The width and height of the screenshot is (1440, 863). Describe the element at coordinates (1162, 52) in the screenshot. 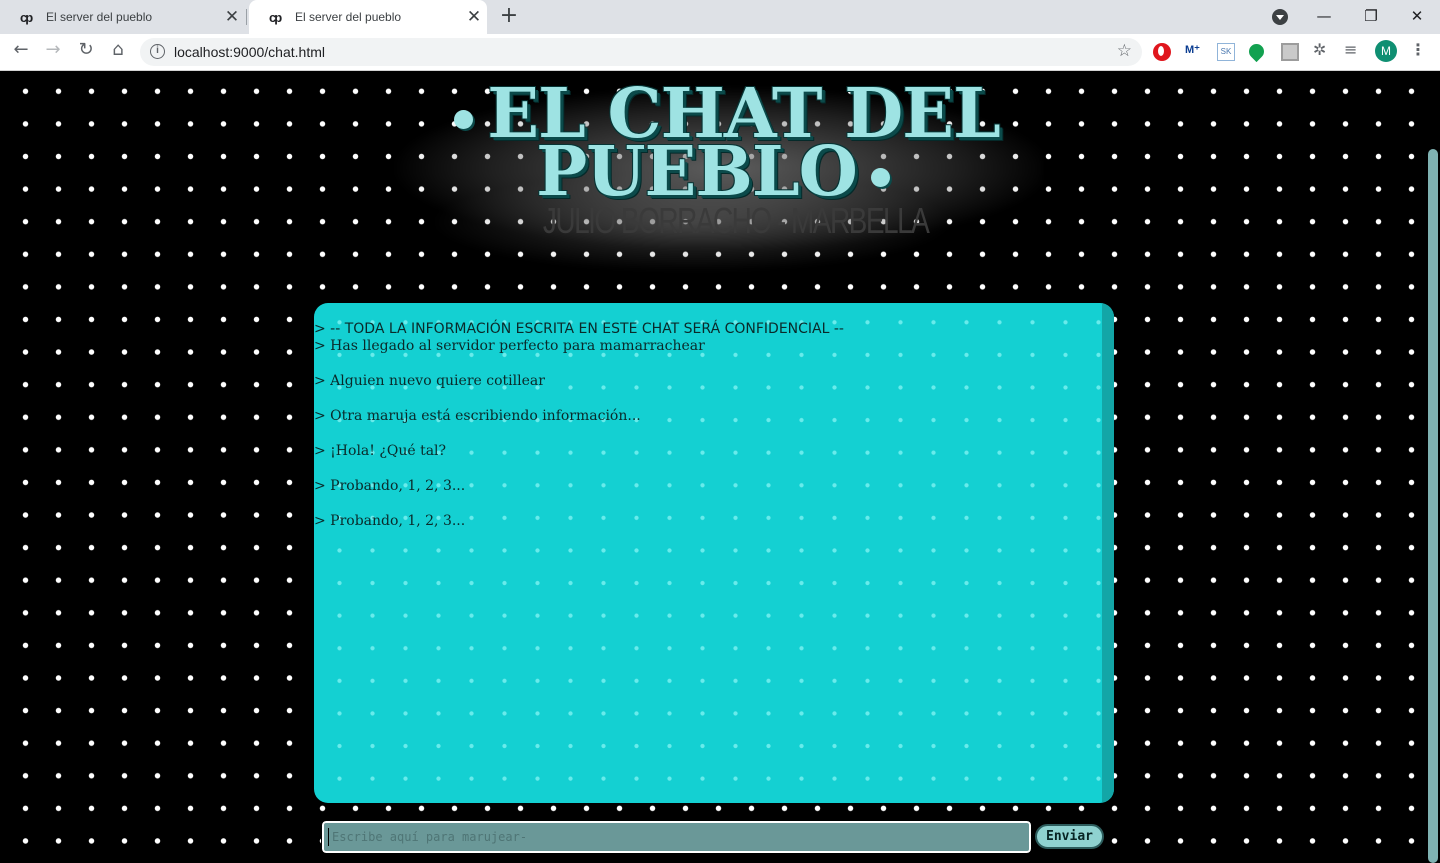

I see `opera-extension-icon` at that location.